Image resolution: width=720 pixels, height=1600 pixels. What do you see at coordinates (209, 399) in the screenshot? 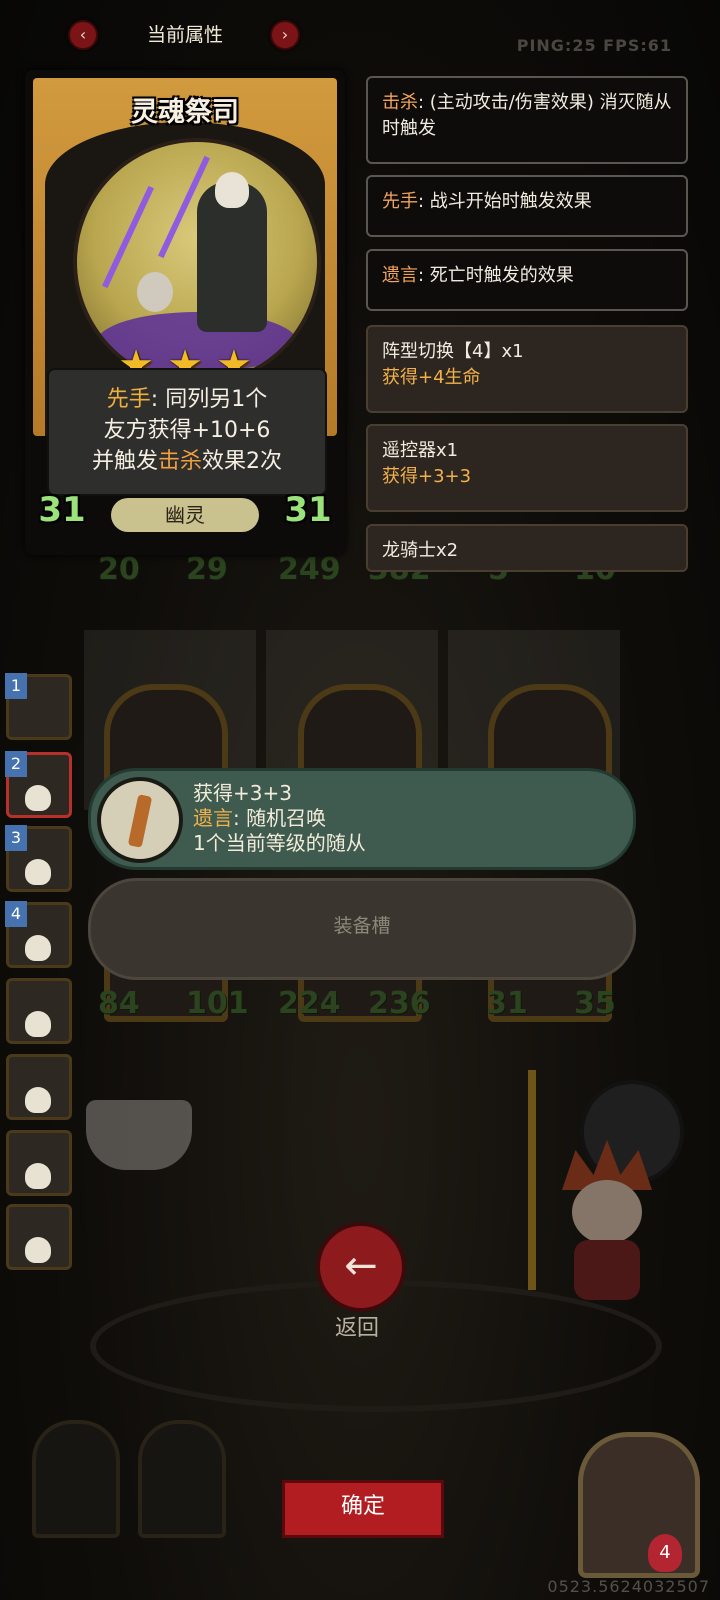
I see `desc-text: : 同列另1个` at bounding box center [209, 399].